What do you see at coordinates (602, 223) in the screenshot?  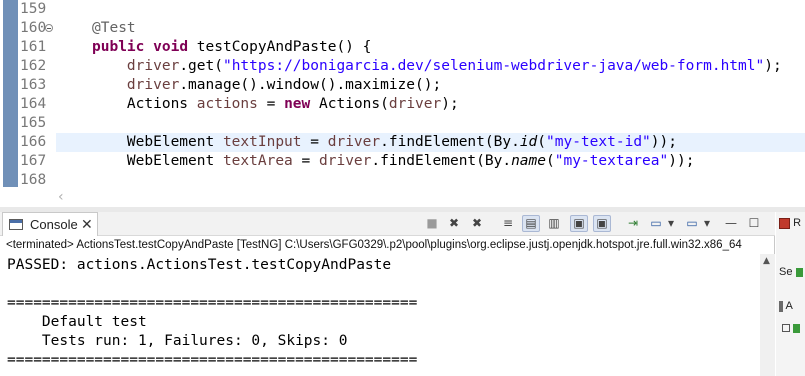 I see `show-on-stderr-icon: ▣` at bounding box center [602, 223].